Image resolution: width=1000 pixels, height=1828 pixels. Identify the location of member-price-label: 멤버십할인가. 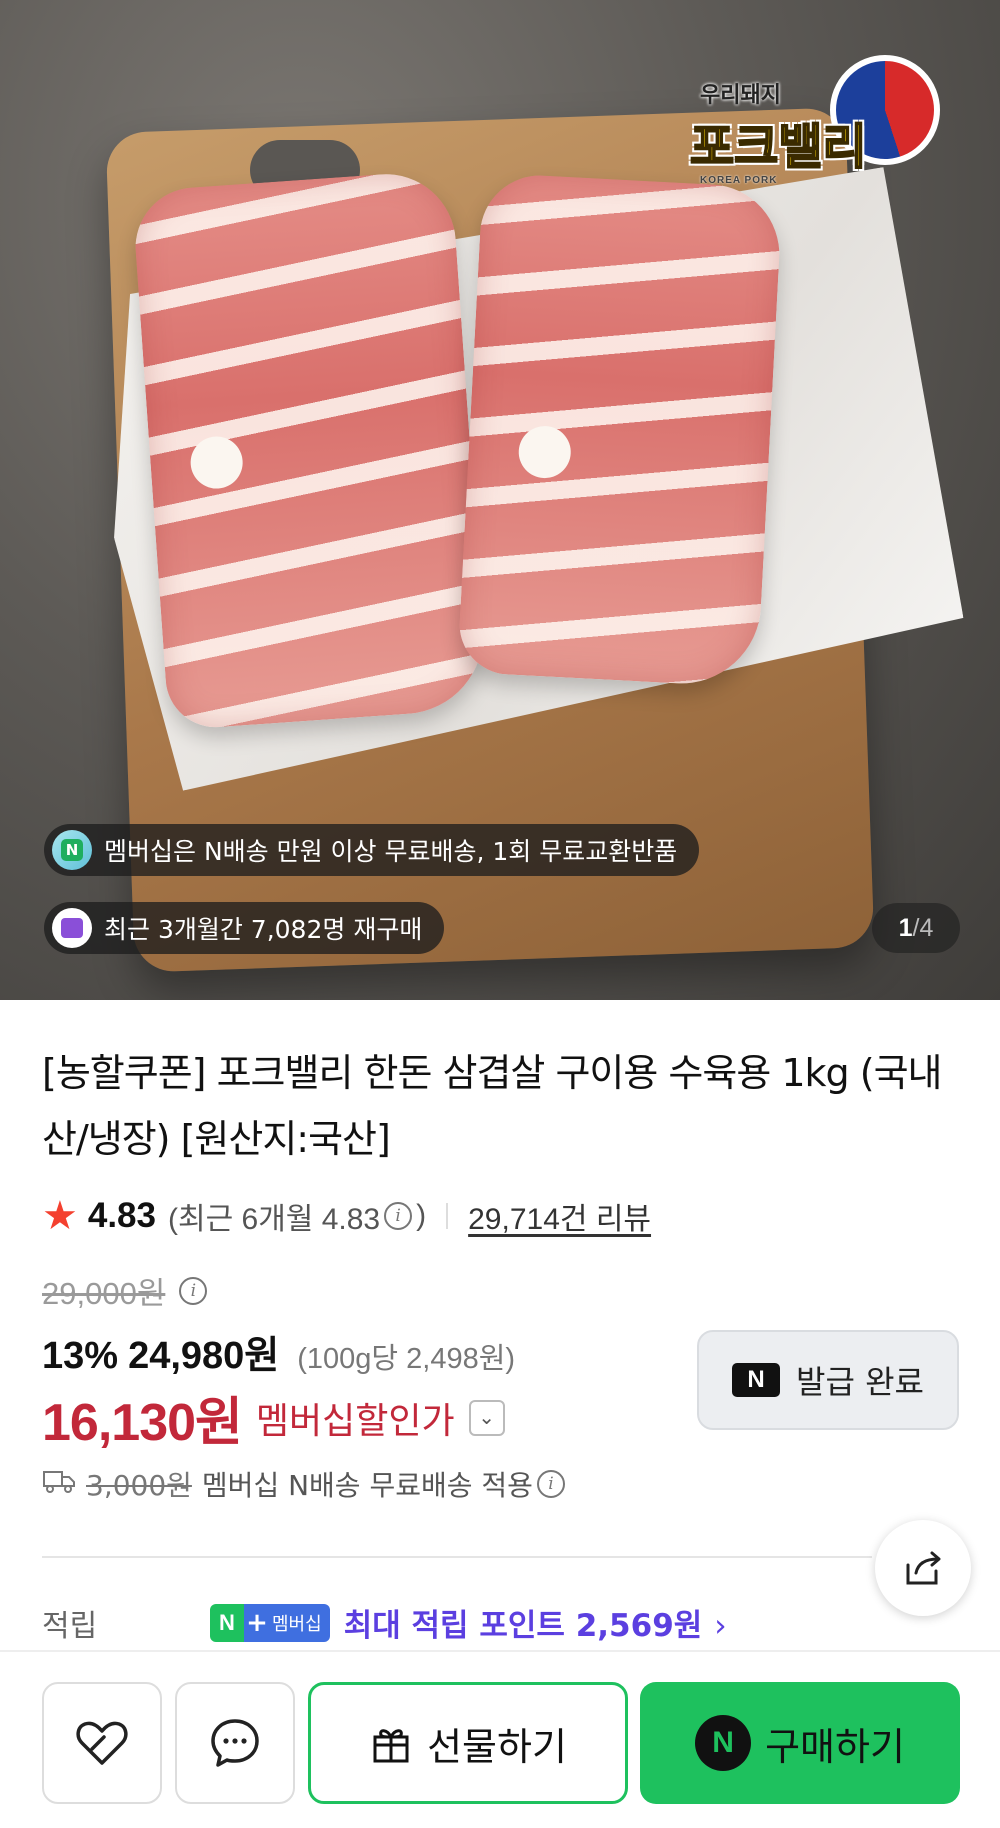
(355, 1421).